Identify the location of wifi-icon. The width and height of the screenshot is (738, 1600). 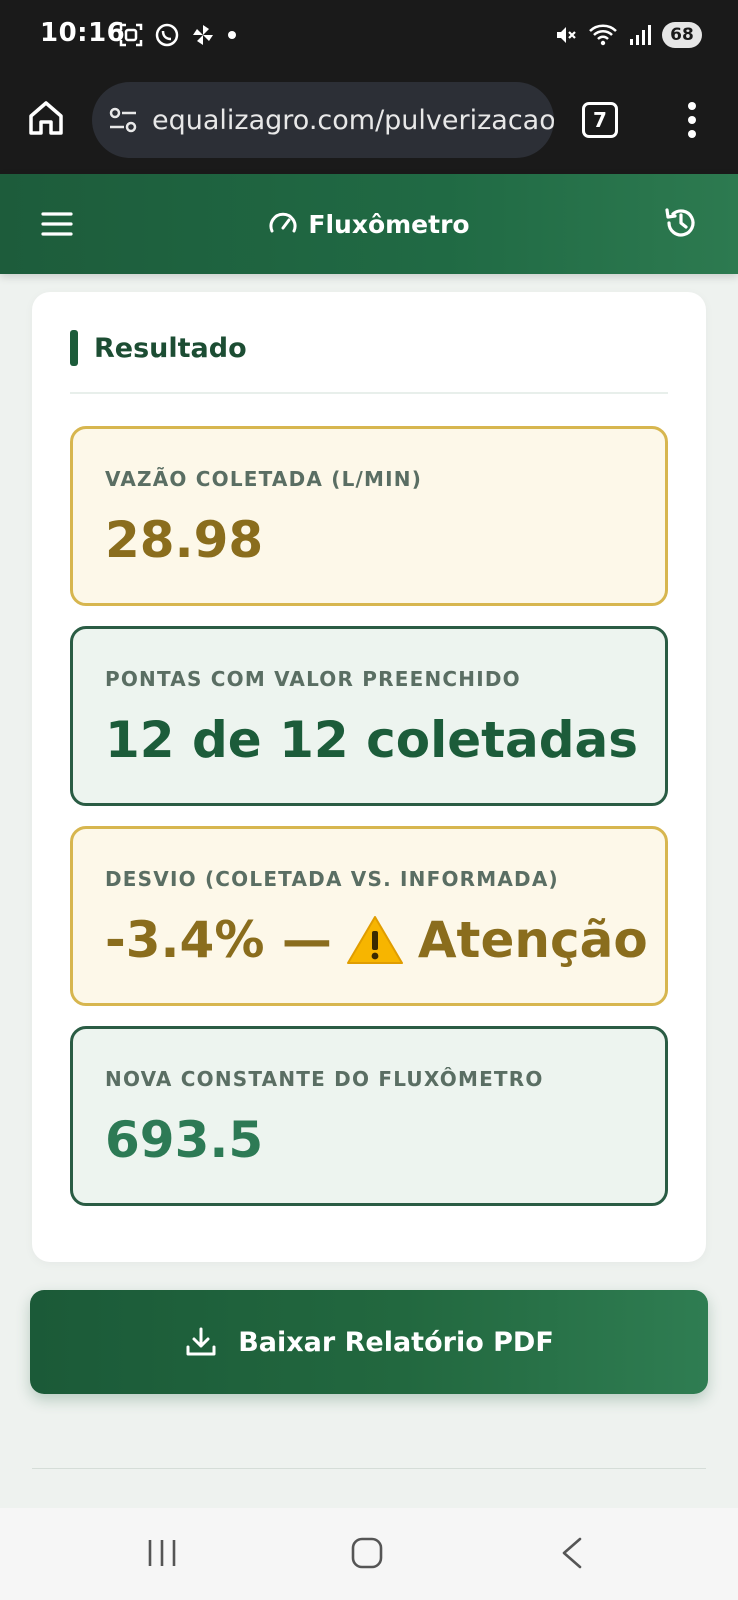
(603, 35).